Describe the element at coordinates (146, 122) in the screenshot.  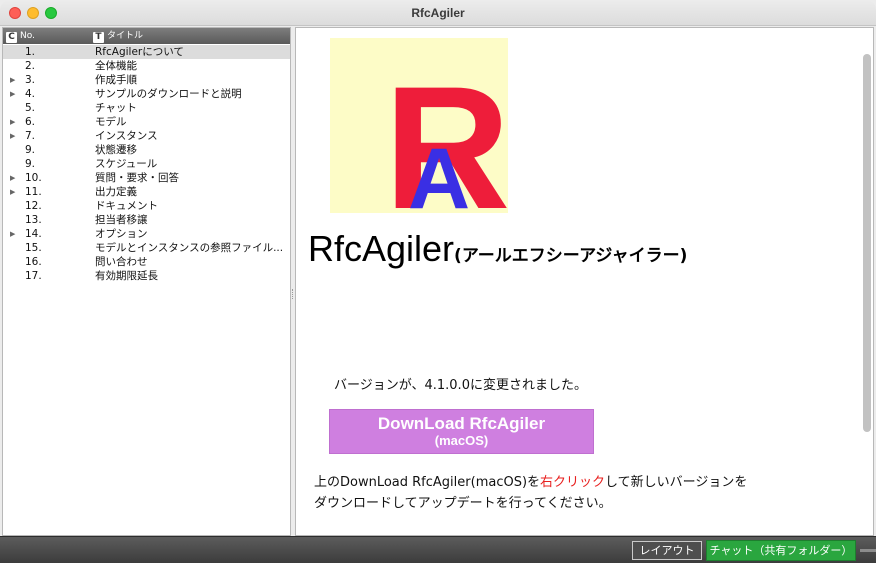
I see `list-item: ▶ 6. モデル` at that location.